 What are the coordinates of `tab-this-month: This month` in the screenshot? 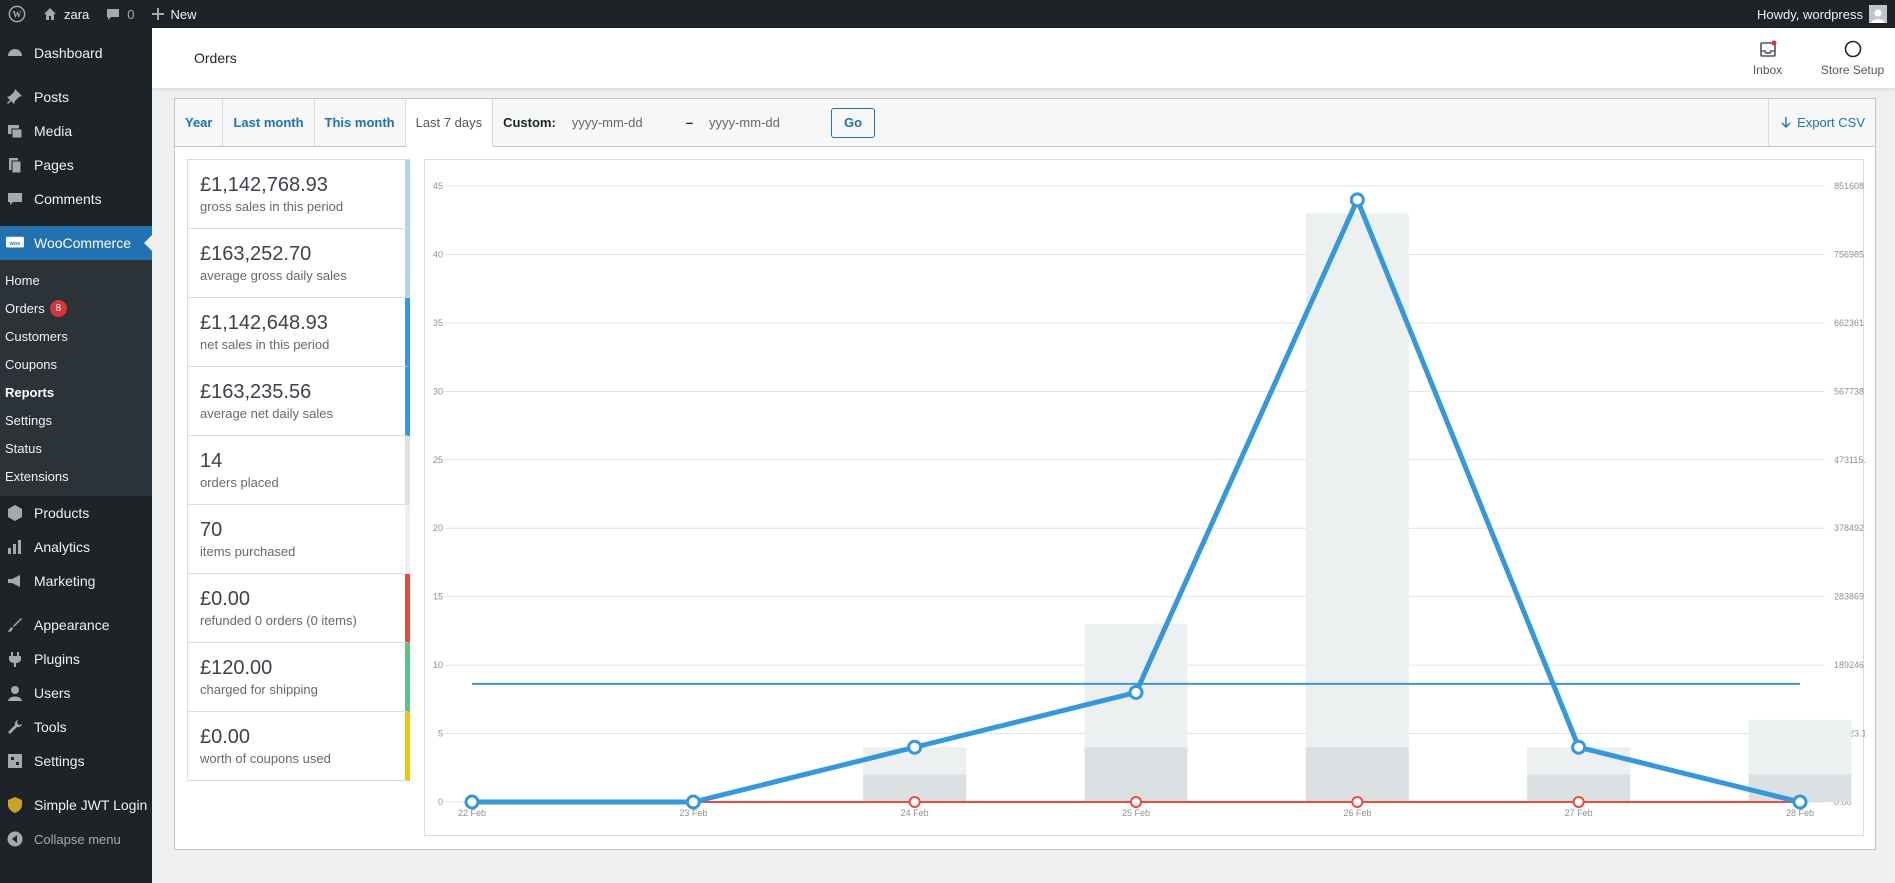 It's located at (360, 122).